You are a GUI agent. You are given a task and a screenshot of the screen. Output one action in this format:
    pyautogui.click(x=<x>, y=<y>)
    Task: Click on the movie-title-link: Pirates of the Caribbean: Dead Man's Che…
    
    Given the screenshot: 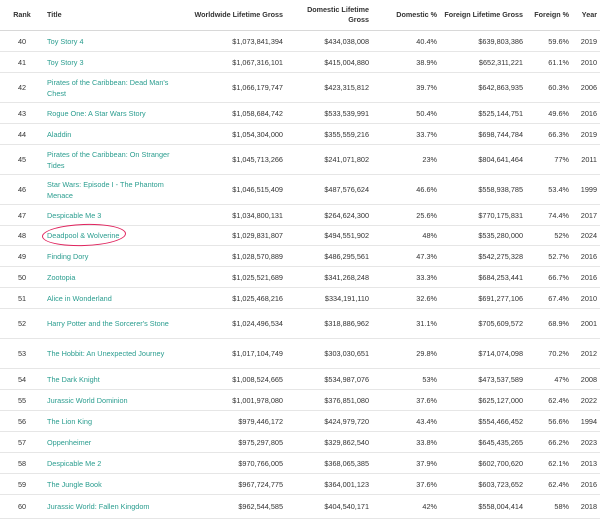 What is the action you would take?
    pyautogui.click(x=107, y=88)
    